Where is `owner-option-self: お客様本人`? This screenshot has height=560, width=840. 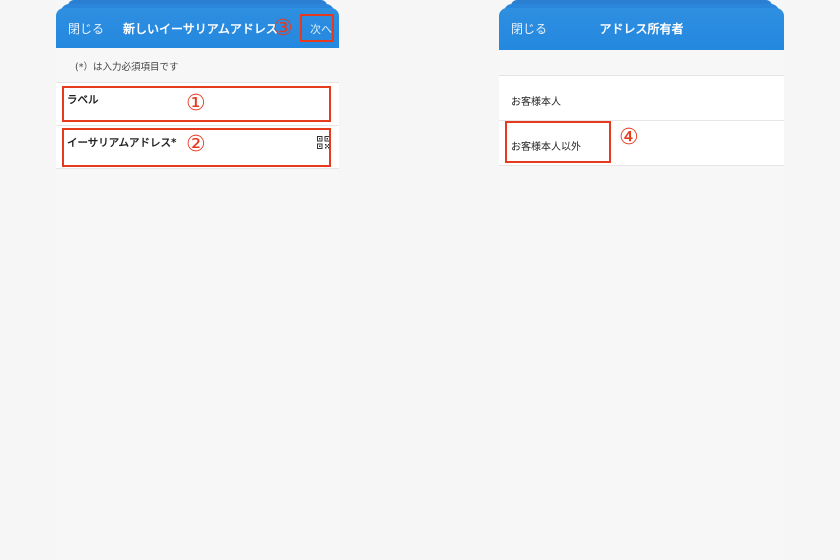 owner-option-self: お客様本人 is located at coordinates (641, 98).